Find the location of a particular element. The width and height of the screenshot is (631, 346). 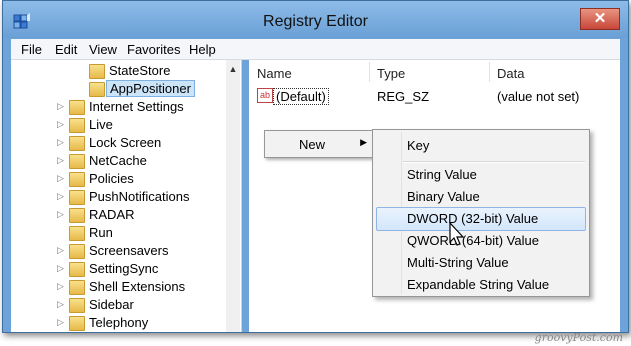

watermark: groovyPost.com is located at coordinates (578, 337).